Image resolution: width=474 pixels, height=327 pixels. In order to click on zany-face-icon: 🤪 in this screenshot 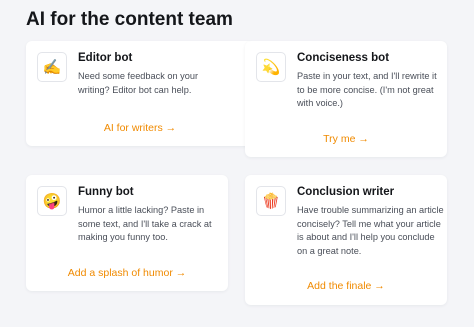, I will do `click(52, 201)`.